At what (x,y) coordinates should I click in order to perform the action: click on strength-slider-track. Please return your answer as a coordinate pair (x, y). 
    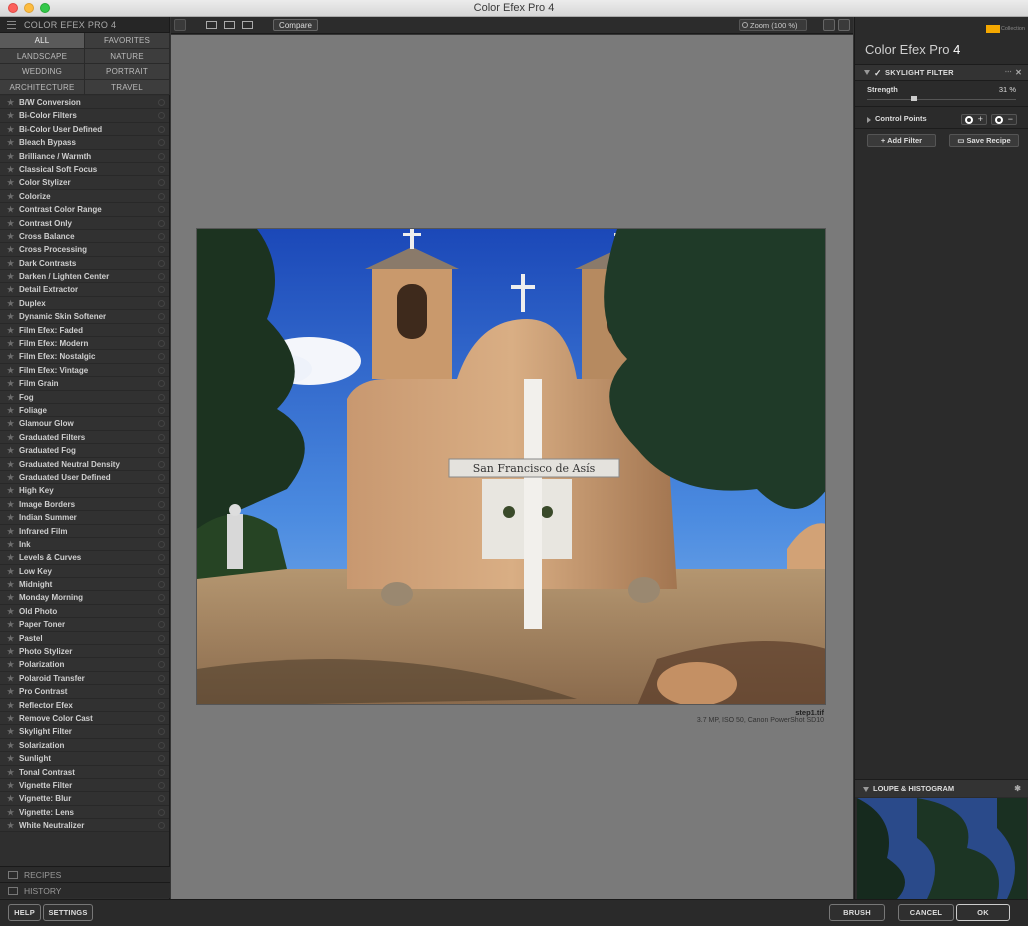
    Looking at the image, I should click on (941, 99).